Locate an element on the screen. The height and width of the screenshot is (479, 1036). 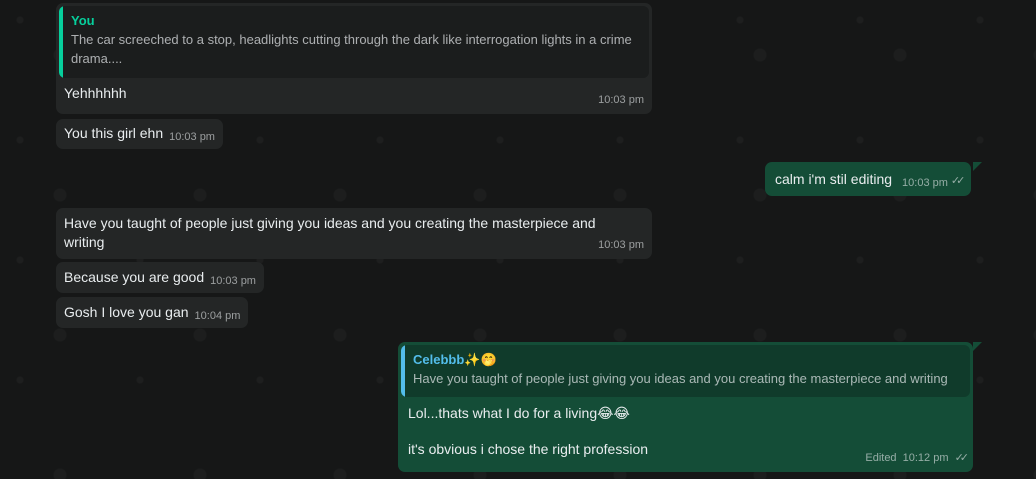
message-time: 10:12 pm is located at coordinates (925, 458).